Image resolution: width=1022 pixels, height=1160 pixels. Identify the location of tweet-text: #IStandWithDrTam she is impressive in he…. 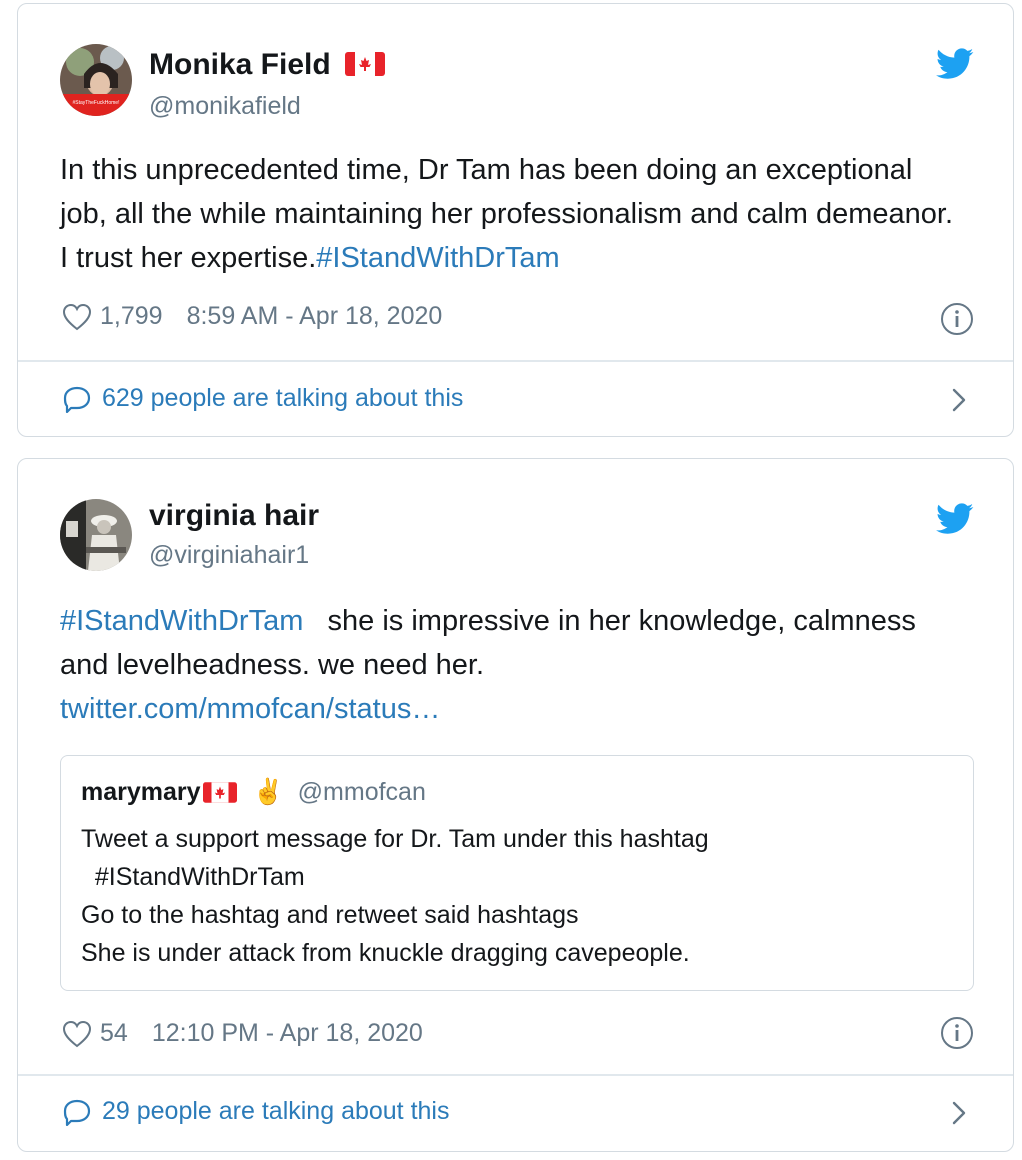
(500, 665).